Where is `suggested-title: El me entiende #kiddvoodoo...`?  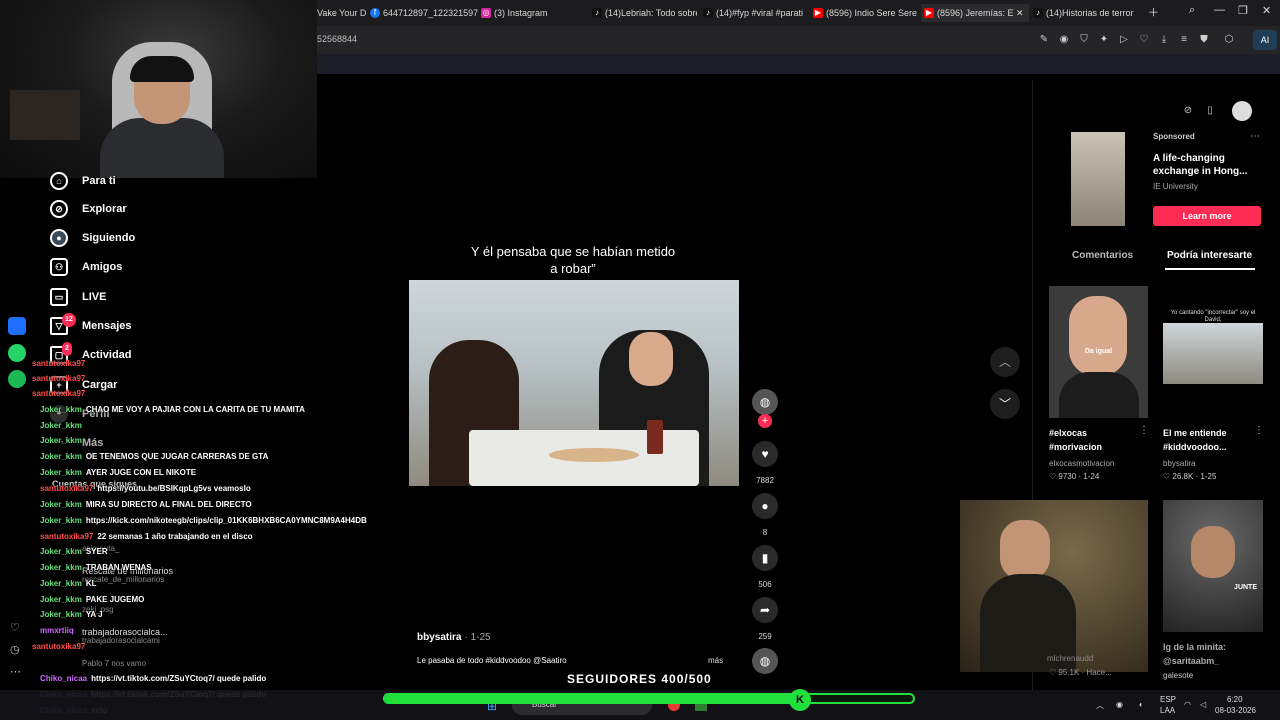 suggested-title: El me entiende #kiddvoodoo... is located at coordinates (1207, 440).